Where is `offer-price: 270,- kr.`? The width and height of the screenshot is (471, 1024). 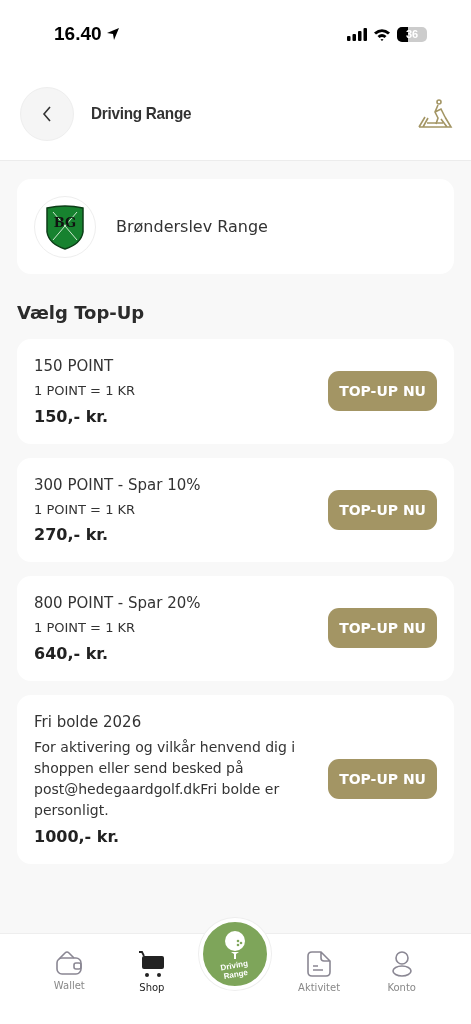
offer-price: 270,- kr. is located at coordinates (71, 534).